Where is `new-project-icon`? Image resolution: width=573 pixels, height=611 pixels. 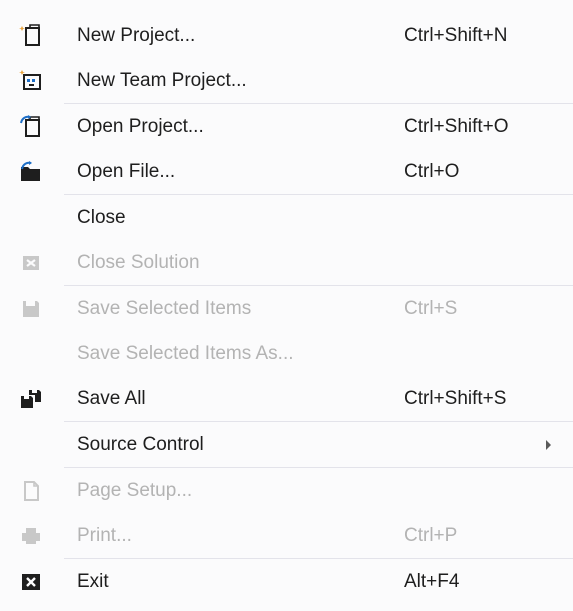 new-project-icon is located at coordinates (31, 36).